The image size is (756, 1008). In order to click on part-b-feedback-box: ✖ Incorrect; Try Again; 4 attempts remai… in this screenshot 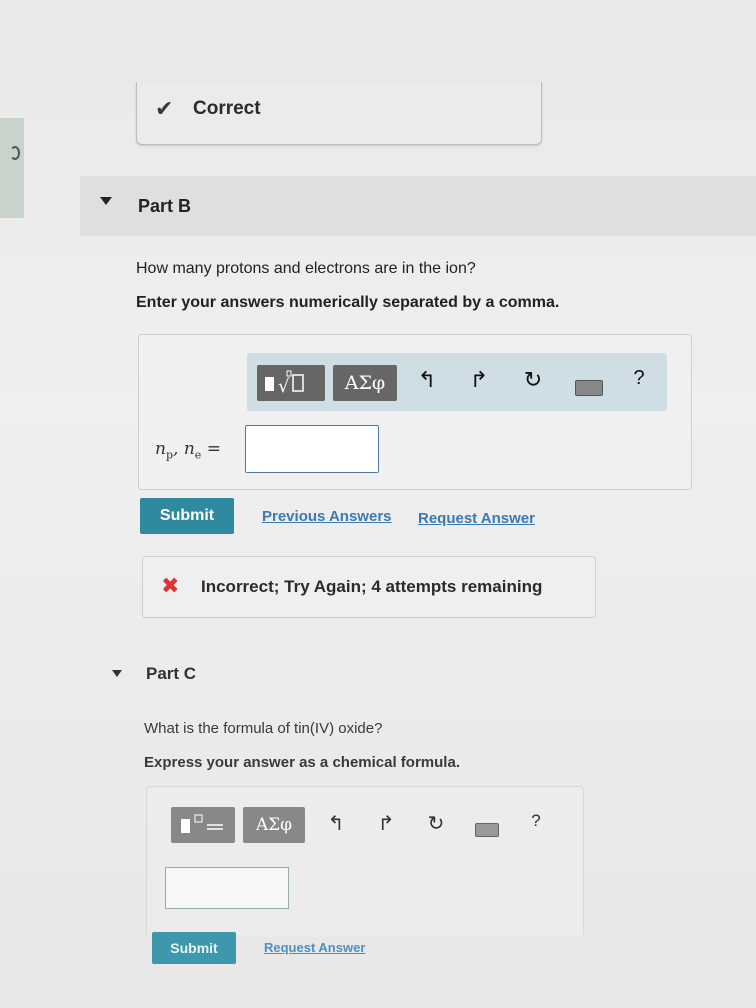, I will do `click(369, 587)`.